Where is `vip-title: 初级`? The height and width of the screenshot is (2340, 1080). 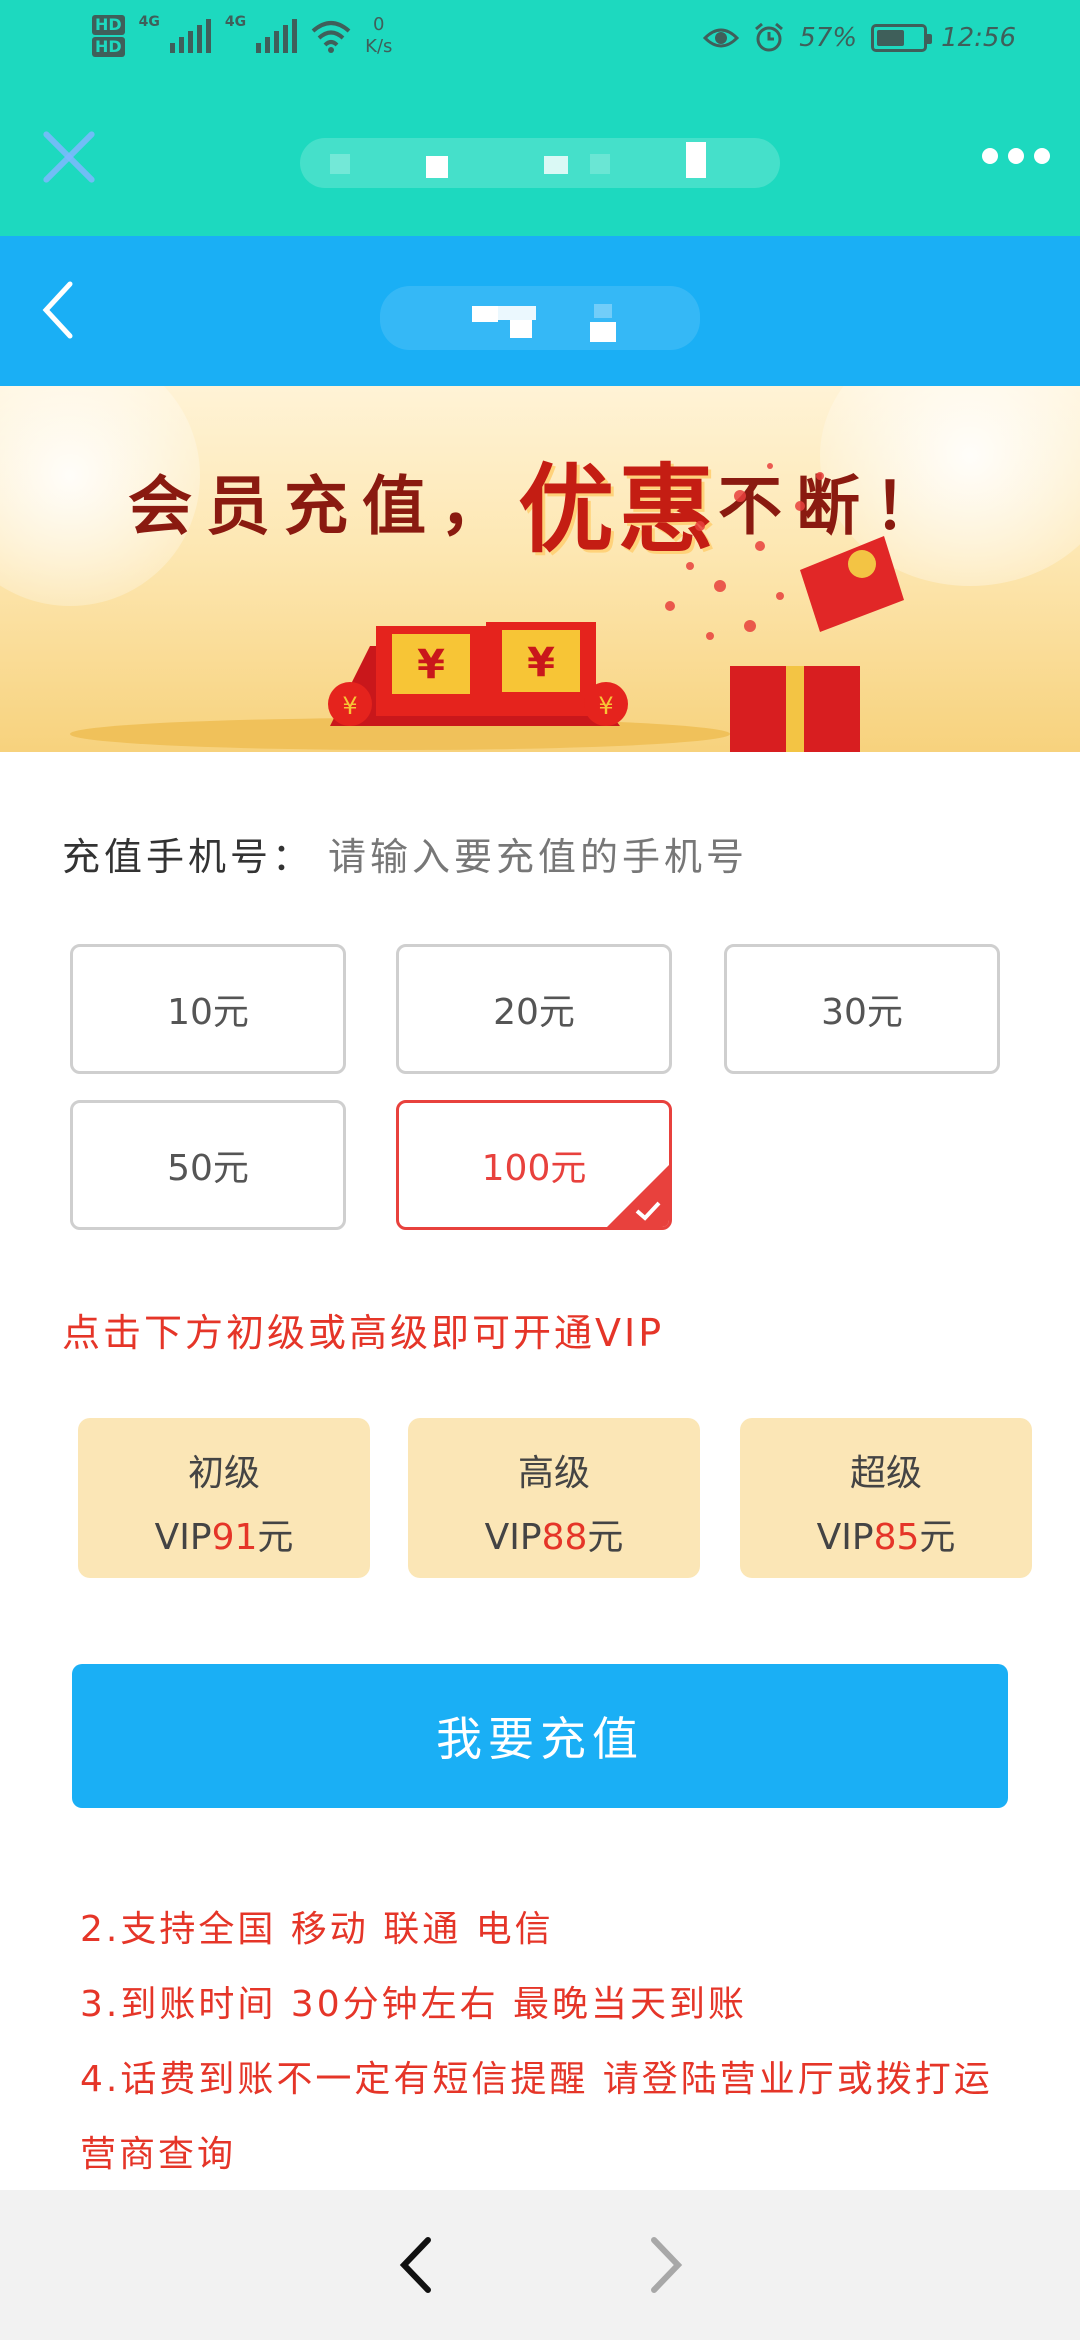 vip-title: 初级 is located at coordinates (223, 1473).